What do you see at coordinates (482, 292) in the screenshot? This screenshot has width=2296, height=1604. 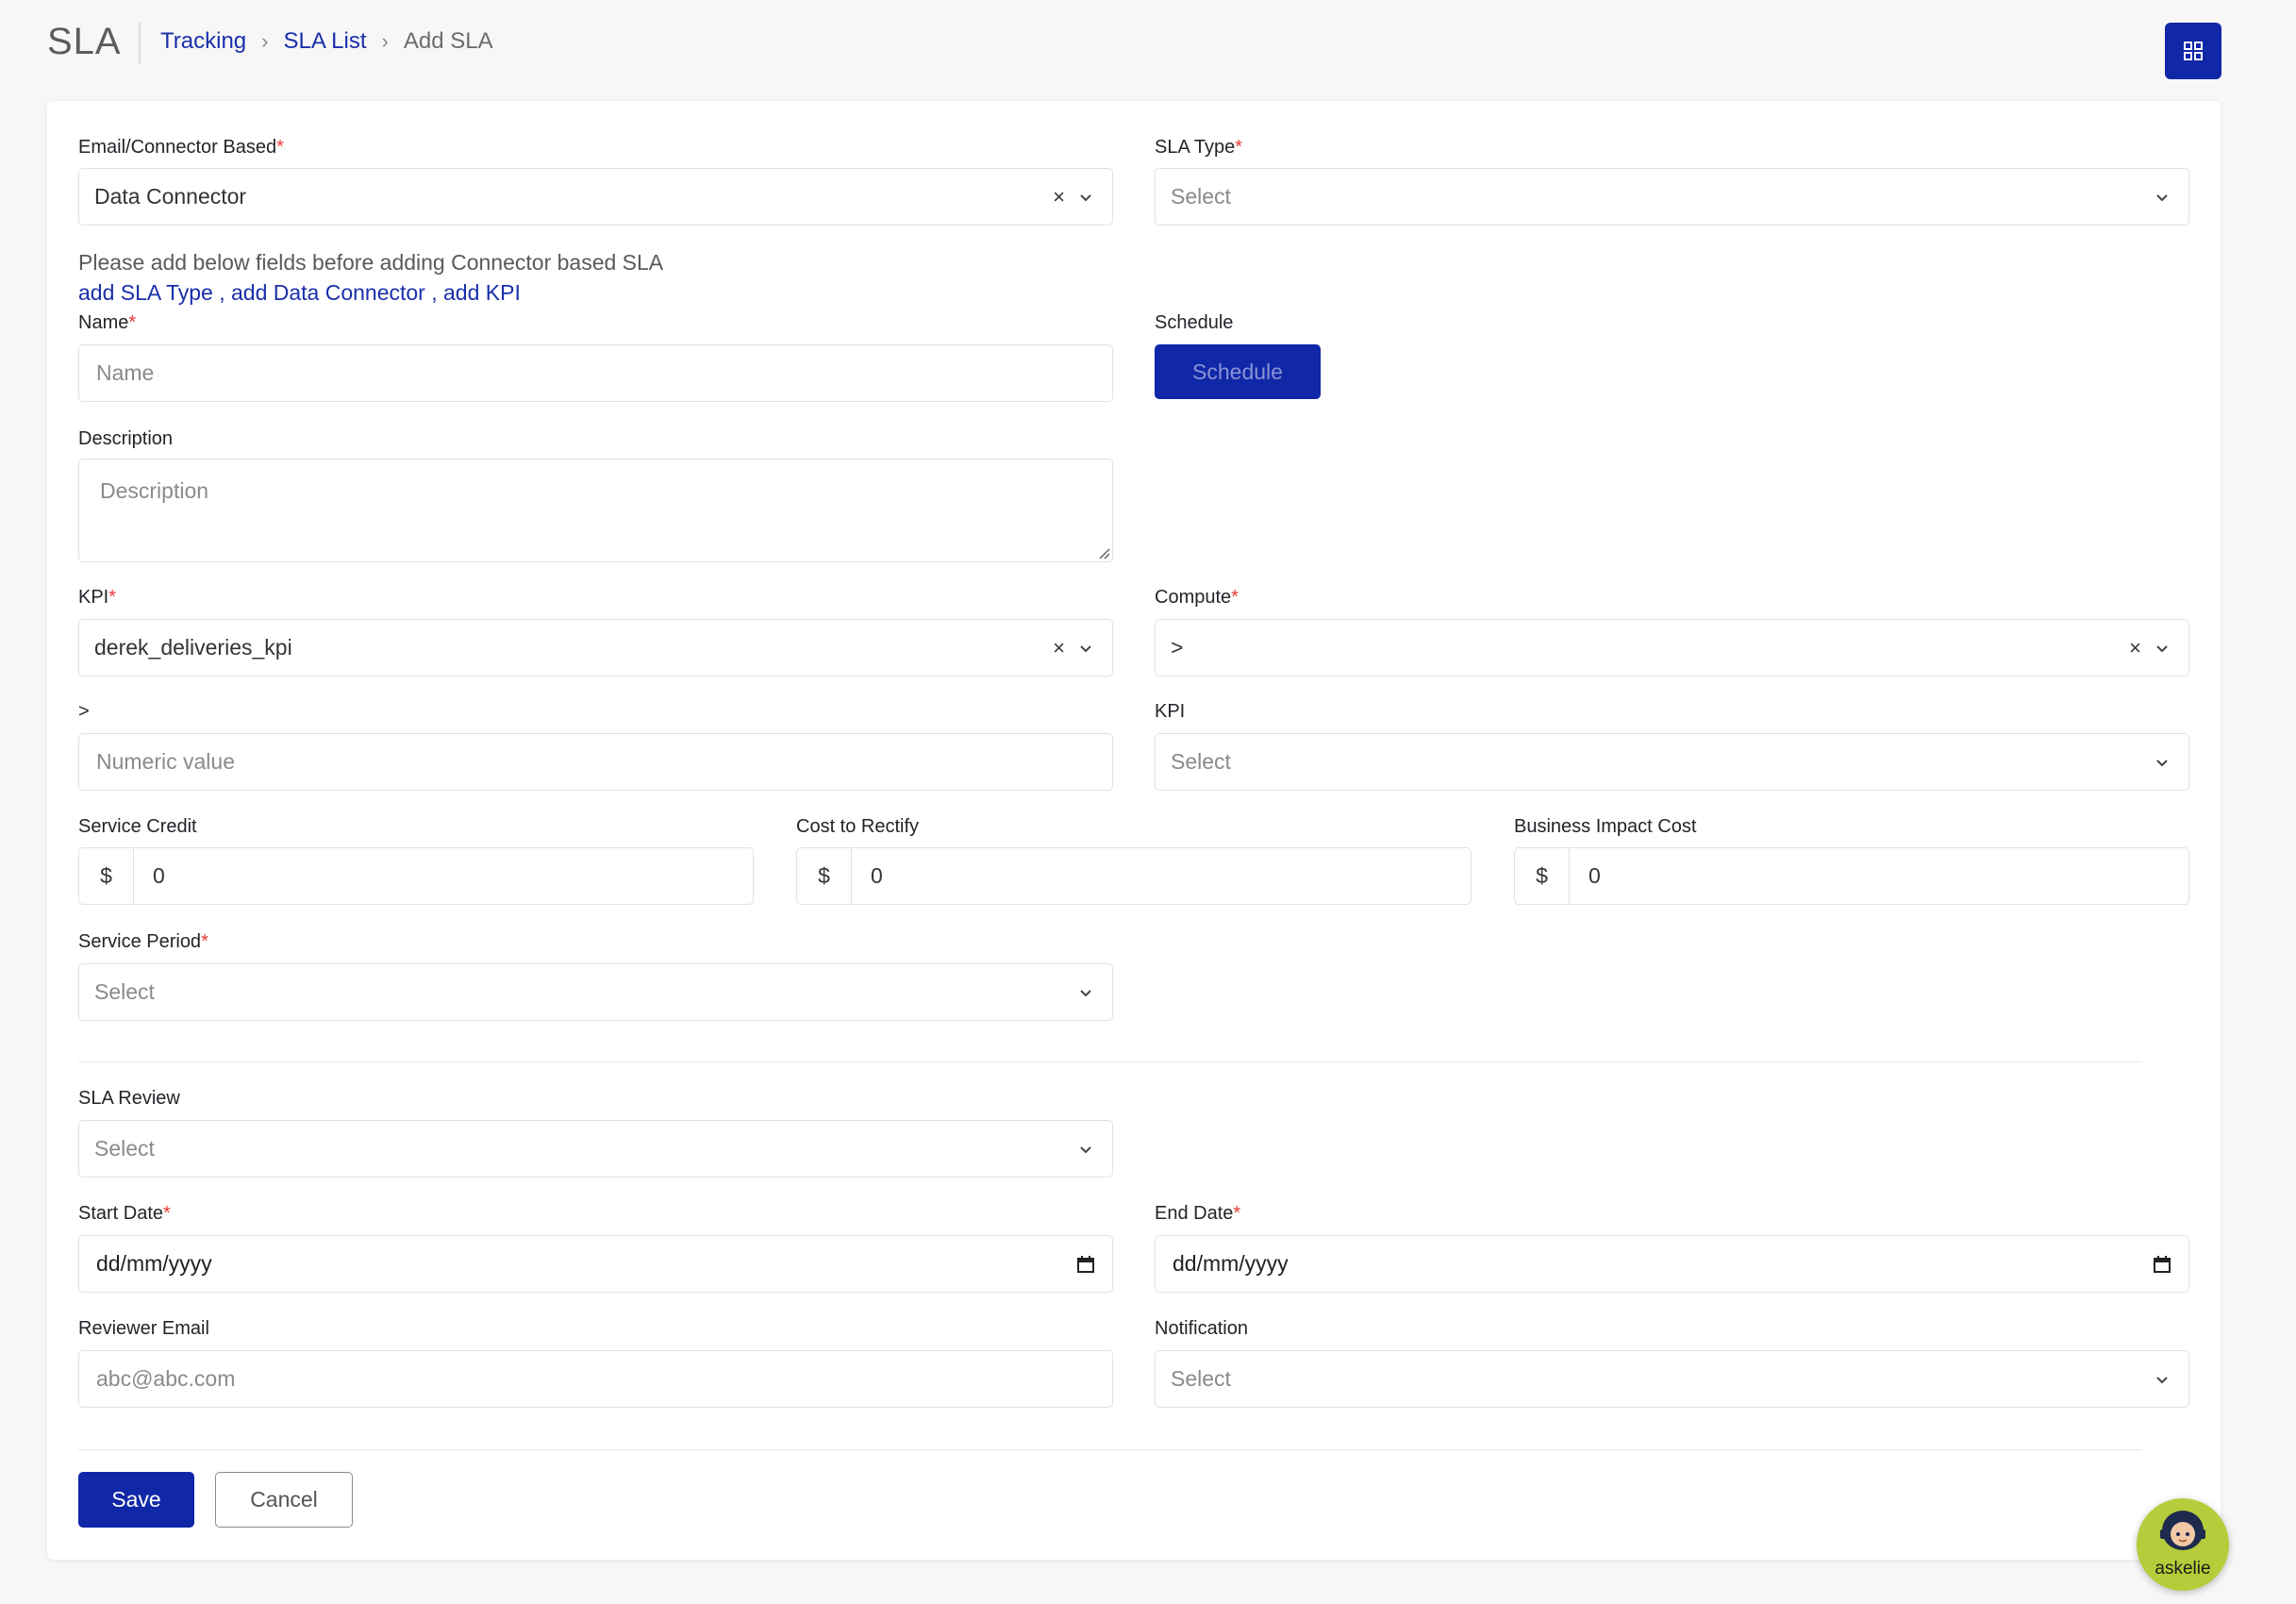 I see `add-kpi-link: add KPI` at bounding box center [482, 292].